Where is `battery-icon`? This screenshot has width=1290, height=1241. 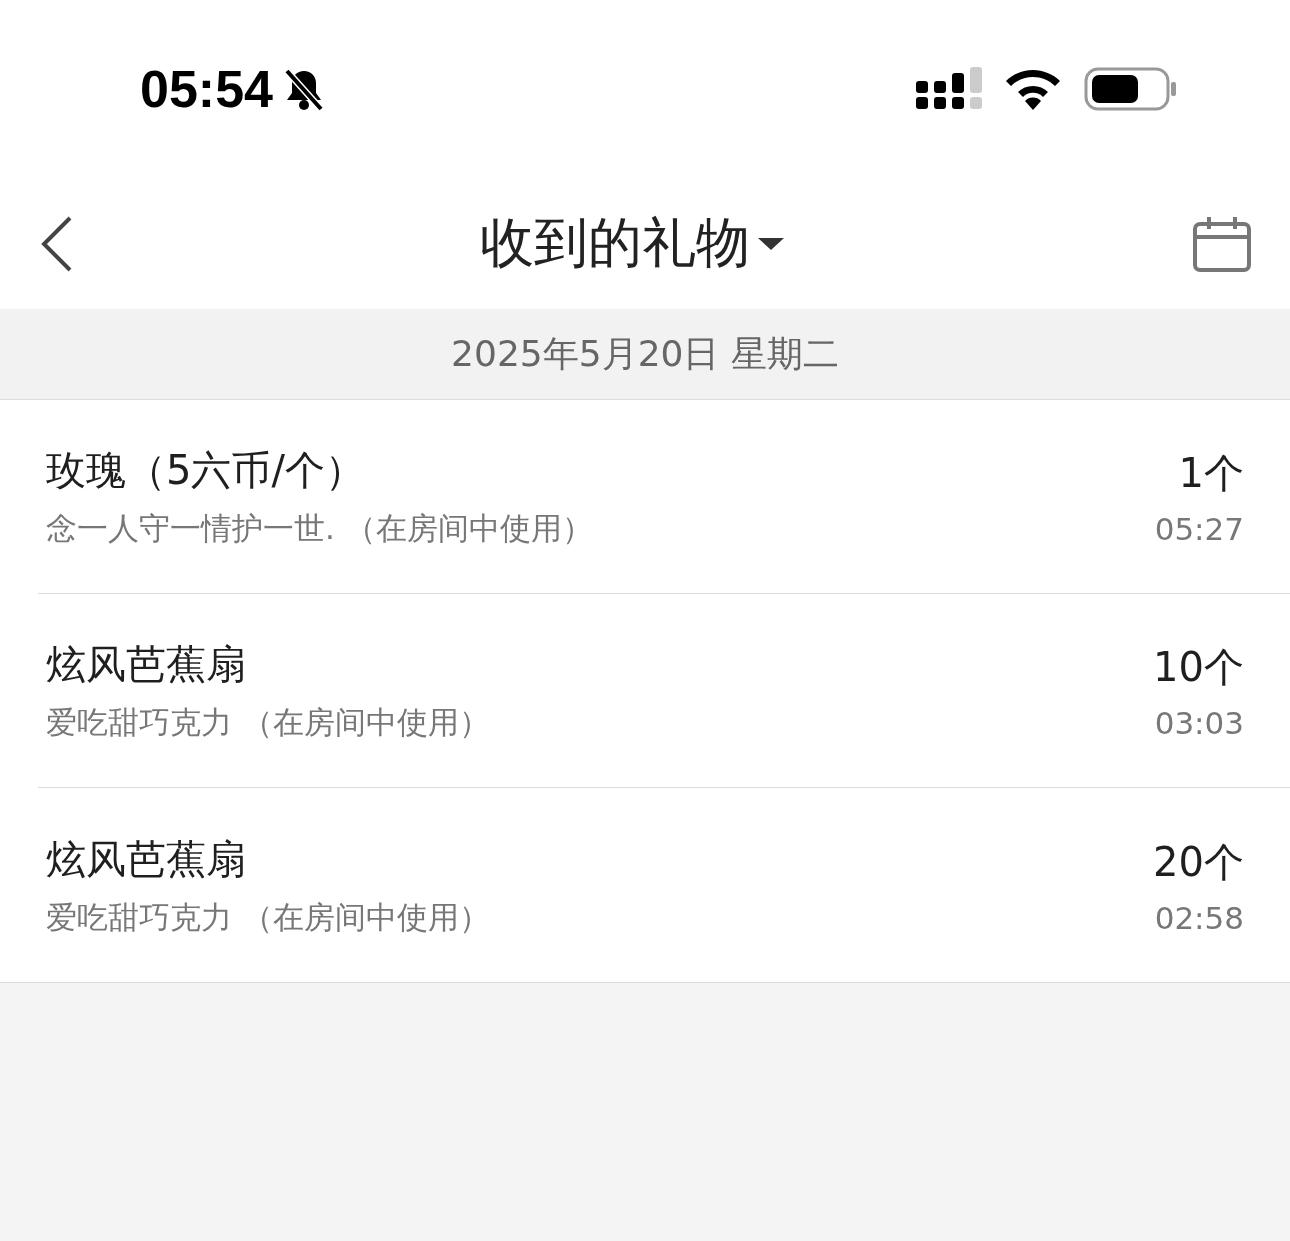
battery-icon is located at coordinates (1131, 89).